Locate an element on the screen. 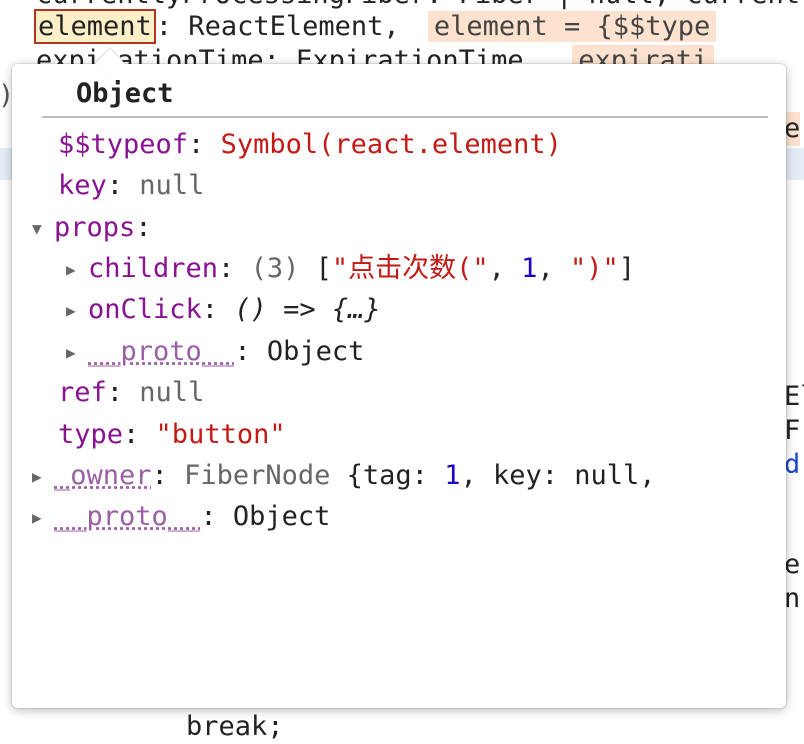  property-row-props-proto: ▶ __proto__: Object is located at coordinates (215, 352).